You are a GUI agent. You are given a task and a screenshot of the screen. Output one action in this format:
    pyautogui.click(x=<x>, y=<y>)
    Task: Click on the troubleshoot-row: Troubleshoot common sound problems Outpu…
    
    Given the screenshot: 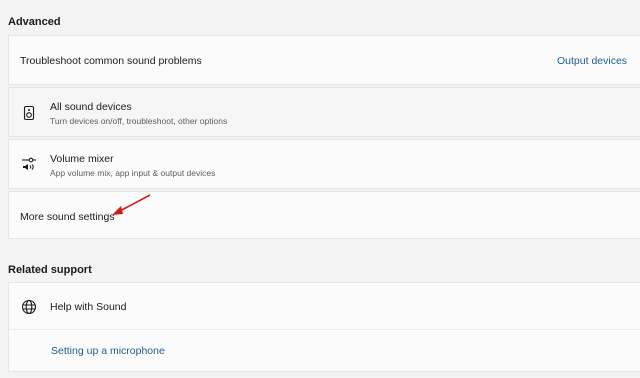 What is the action you would take?
    pyautogui.click(x=324, y=60)
    